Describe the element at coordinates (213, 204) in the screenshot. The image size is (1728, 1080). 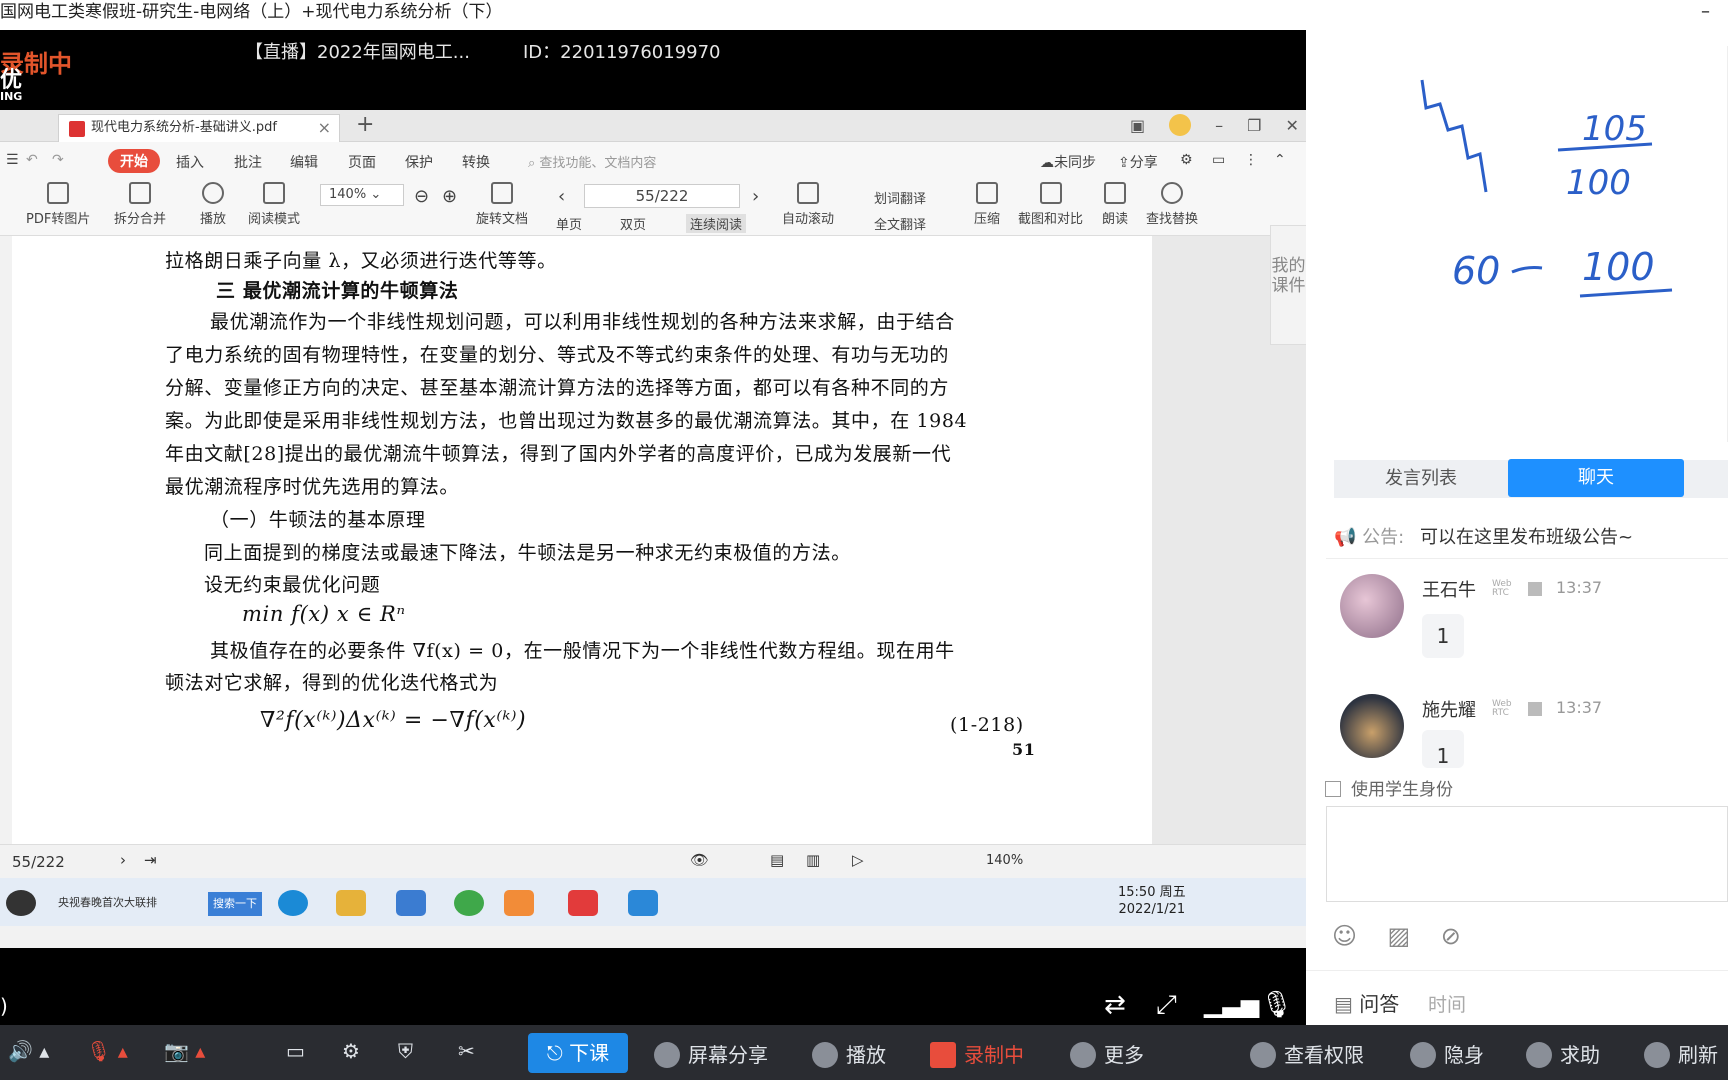
I see `tool-play: 播放` at that location.